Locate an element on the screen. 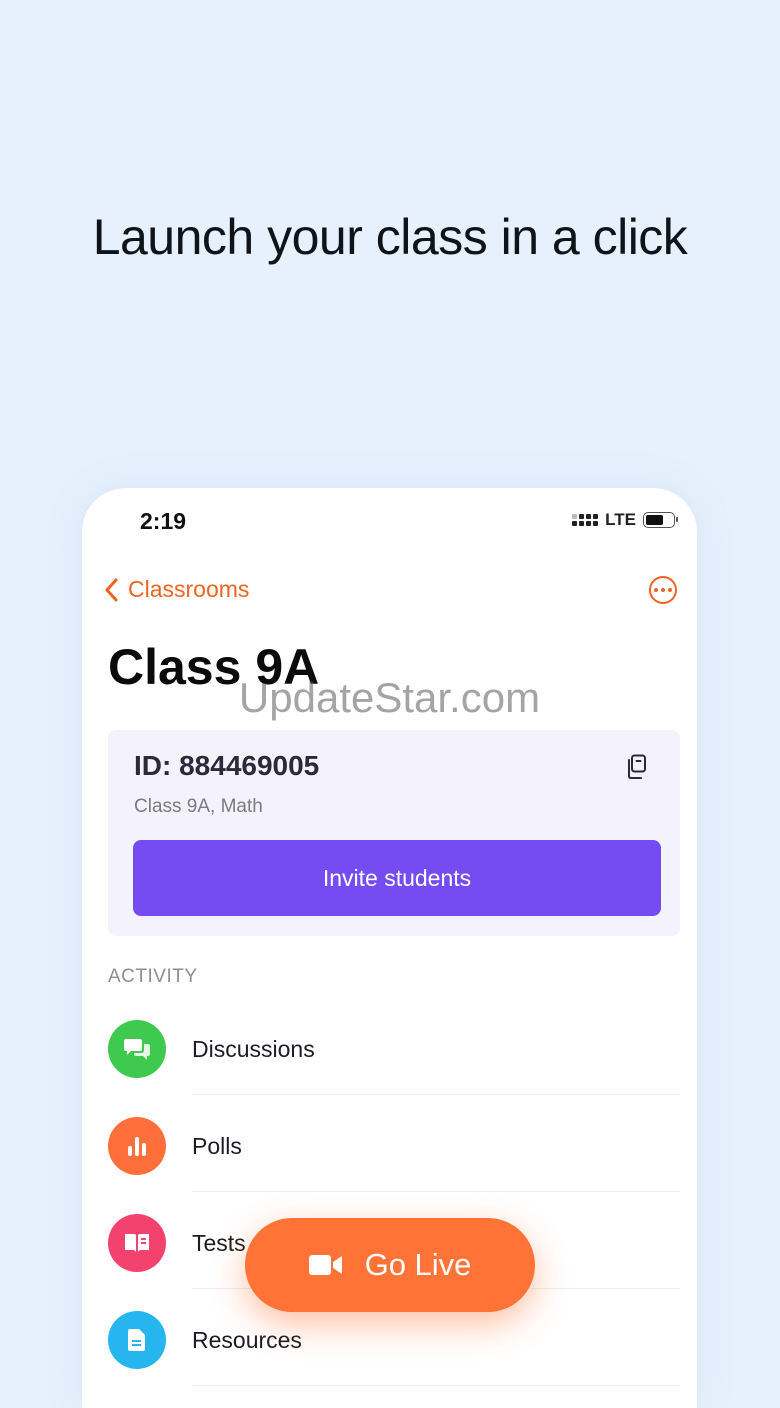  activity-item-discussions: Discussions is located at coordinates (394, 1066).